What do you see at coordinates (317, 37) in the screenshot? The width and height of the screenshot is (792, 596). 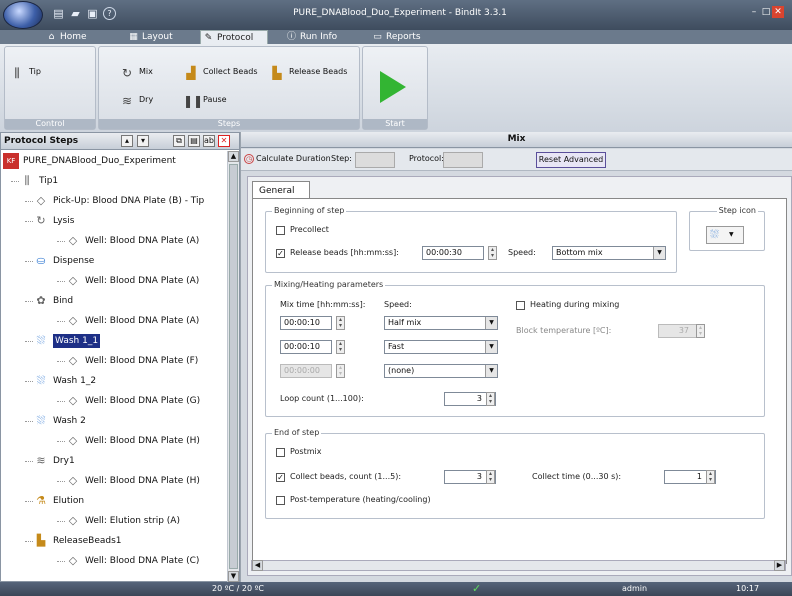 I see `tab-run-info: ⓘ Run Info` at bounding box center [317, 37].